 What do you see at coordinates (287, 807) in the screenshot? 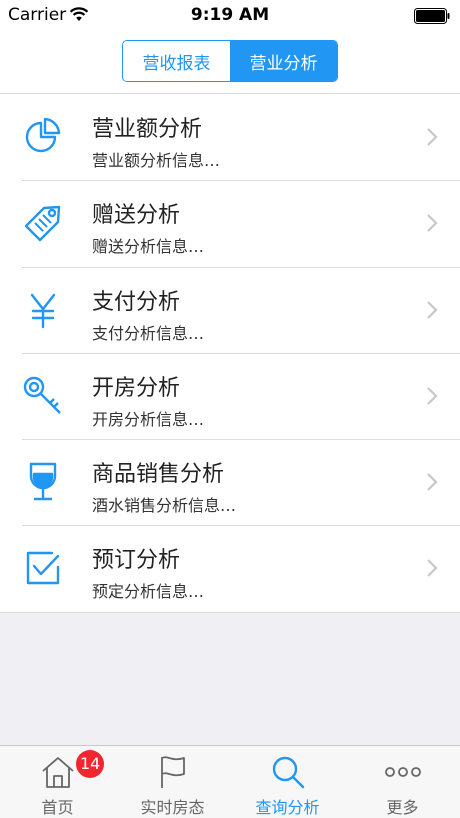
I see `tab-label: 查询分析` at bounding box center [287, 807].